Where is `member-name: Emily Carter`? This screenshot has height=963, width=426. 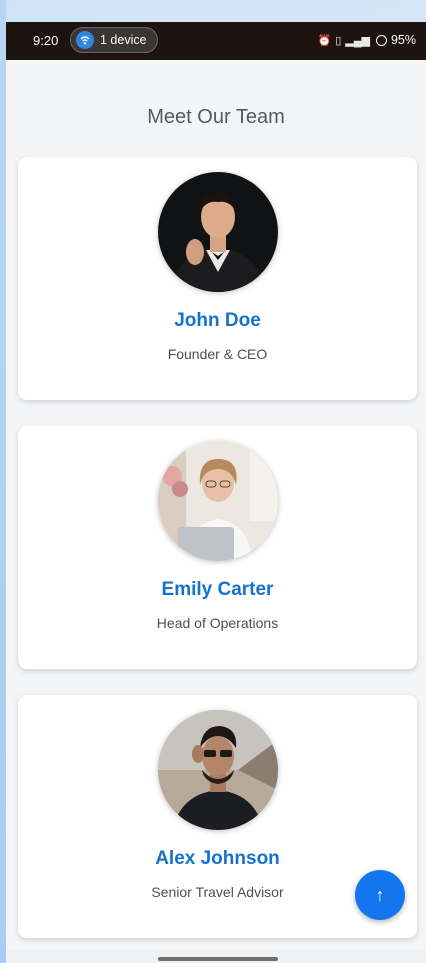 member-name: Emily Carter is located at coordinates (217, 589).